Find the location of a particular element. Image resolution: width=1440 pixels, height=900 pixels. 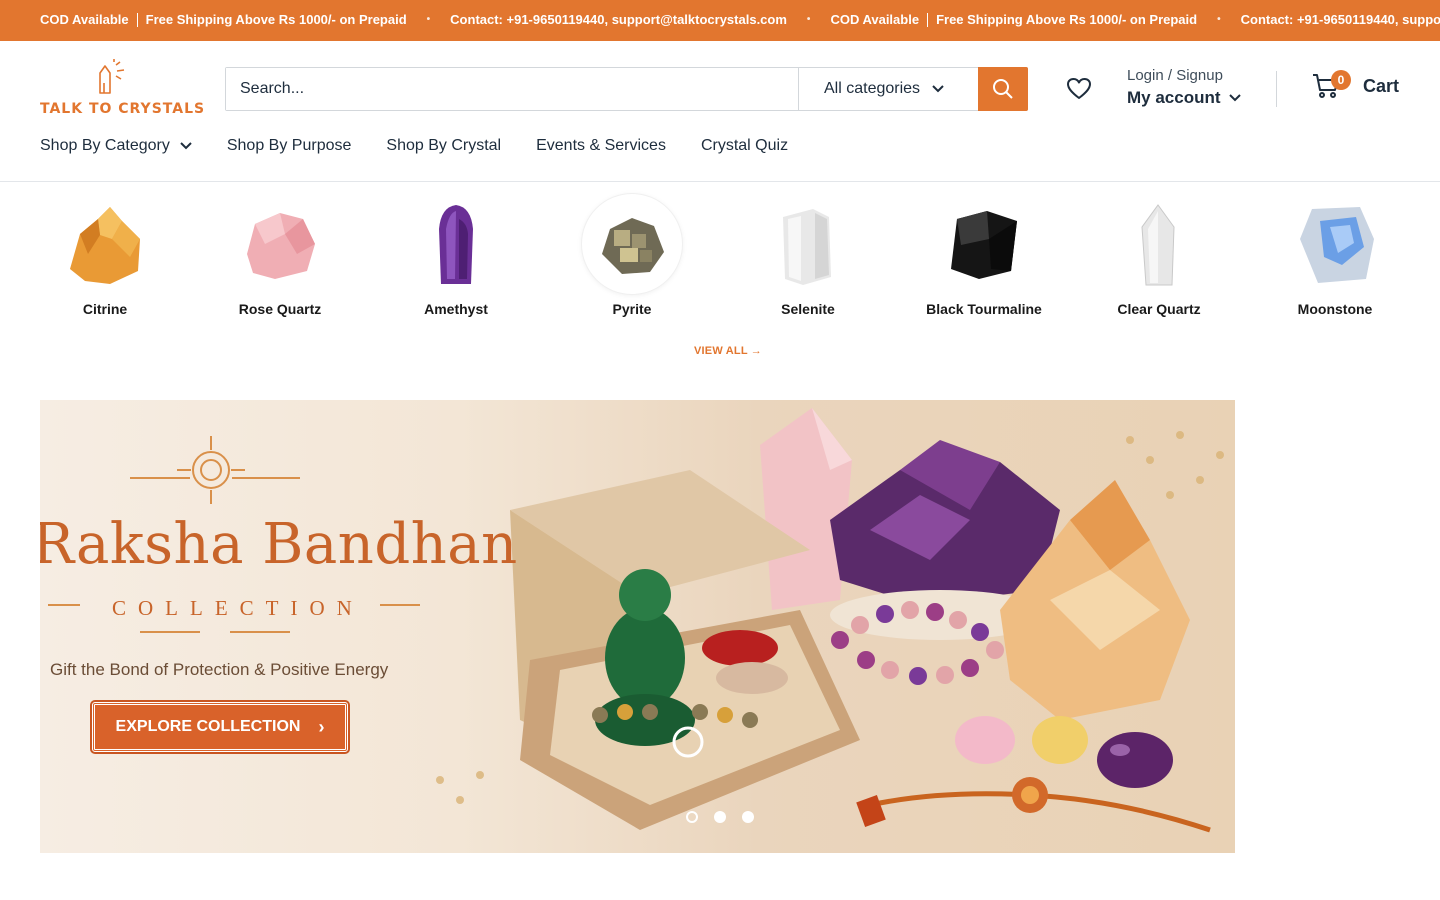

explore-collection-button: EXPLORE COLLECTION › is located at coordinates (220, 727).